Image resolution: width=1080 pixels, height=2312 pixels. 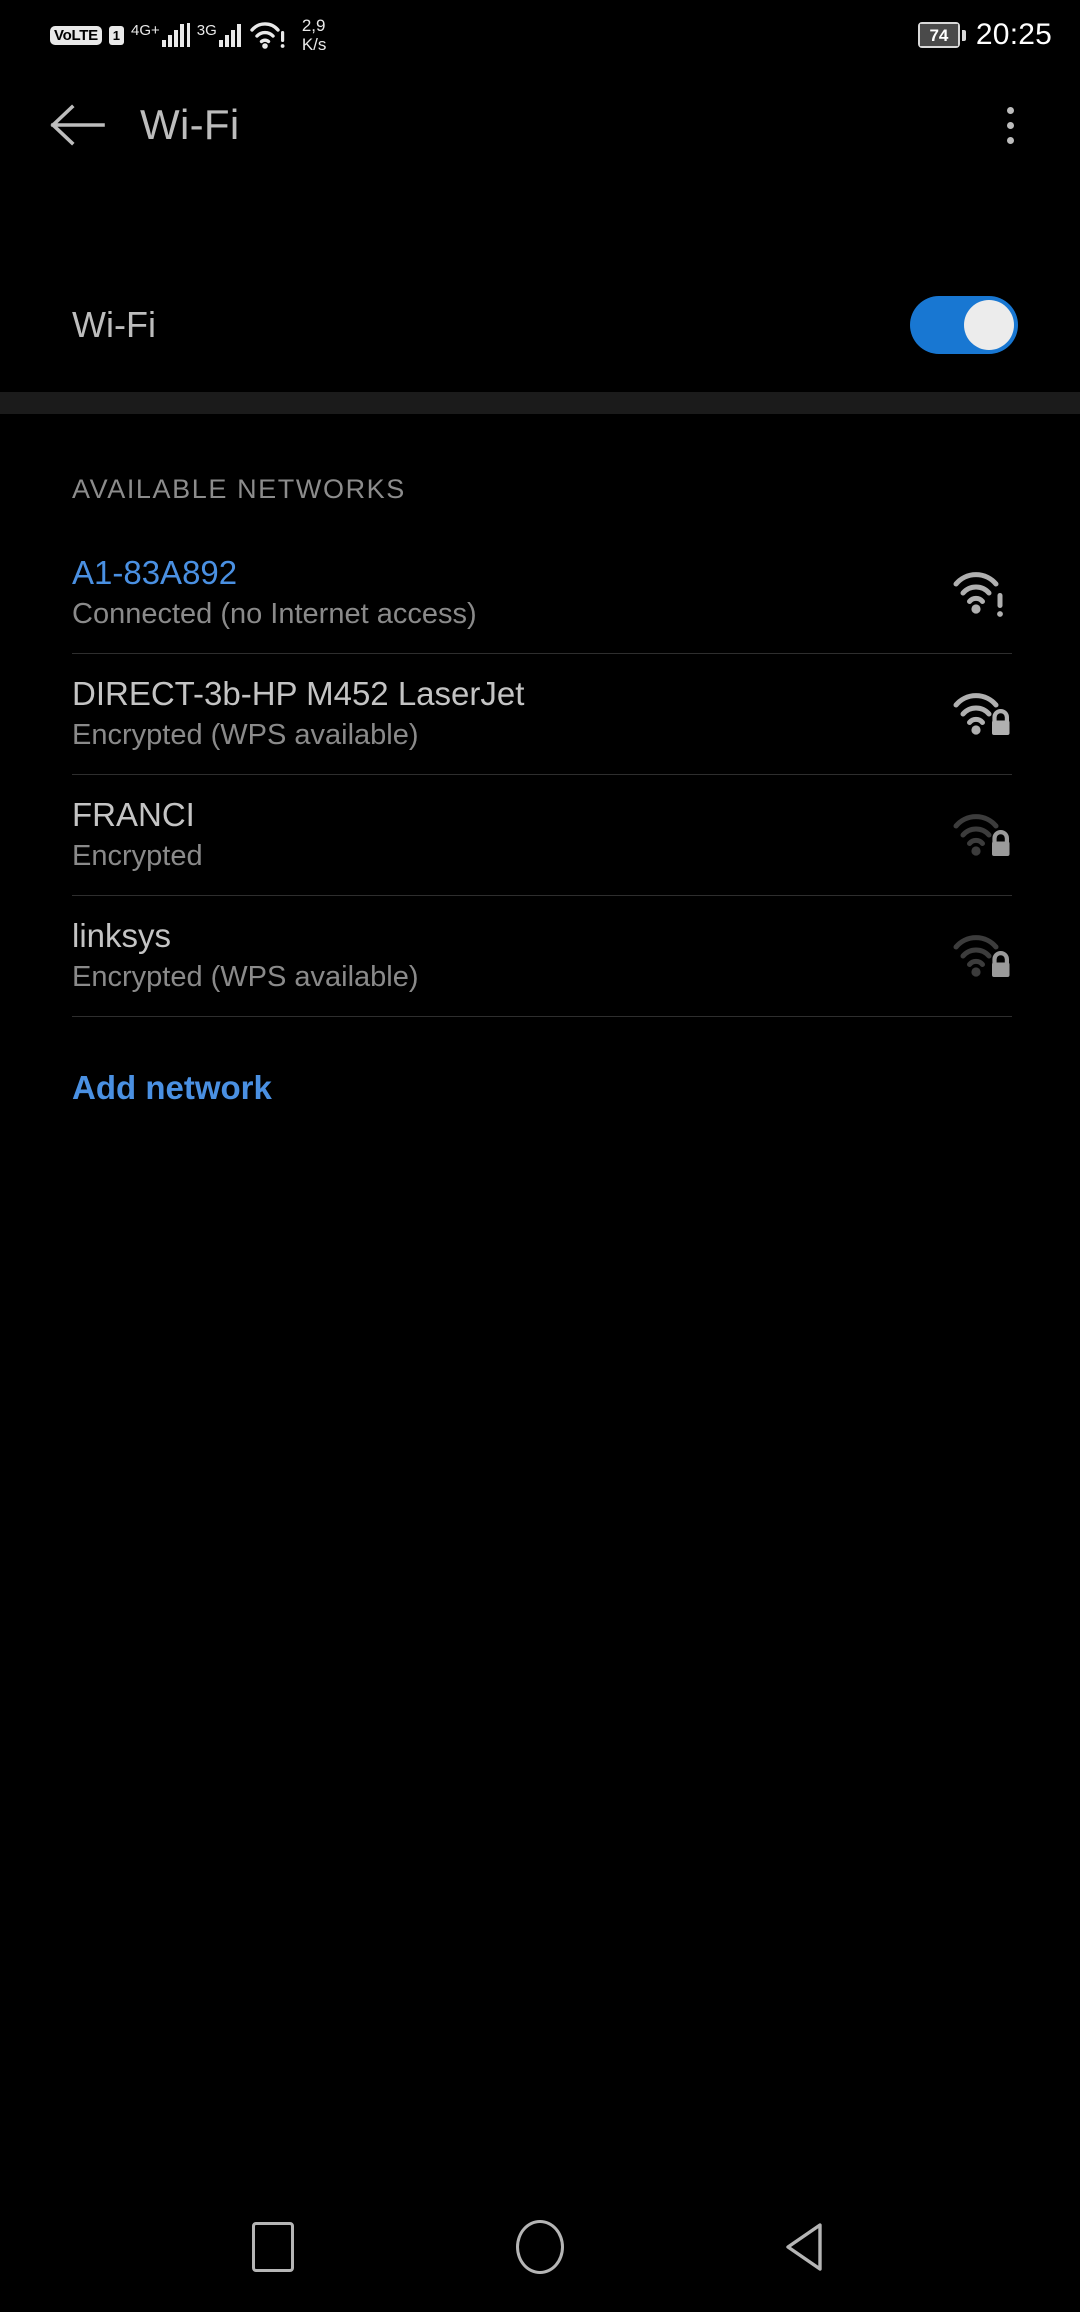 I want to click on wifi-signal-alert-icon, so click(x=984, y=593).